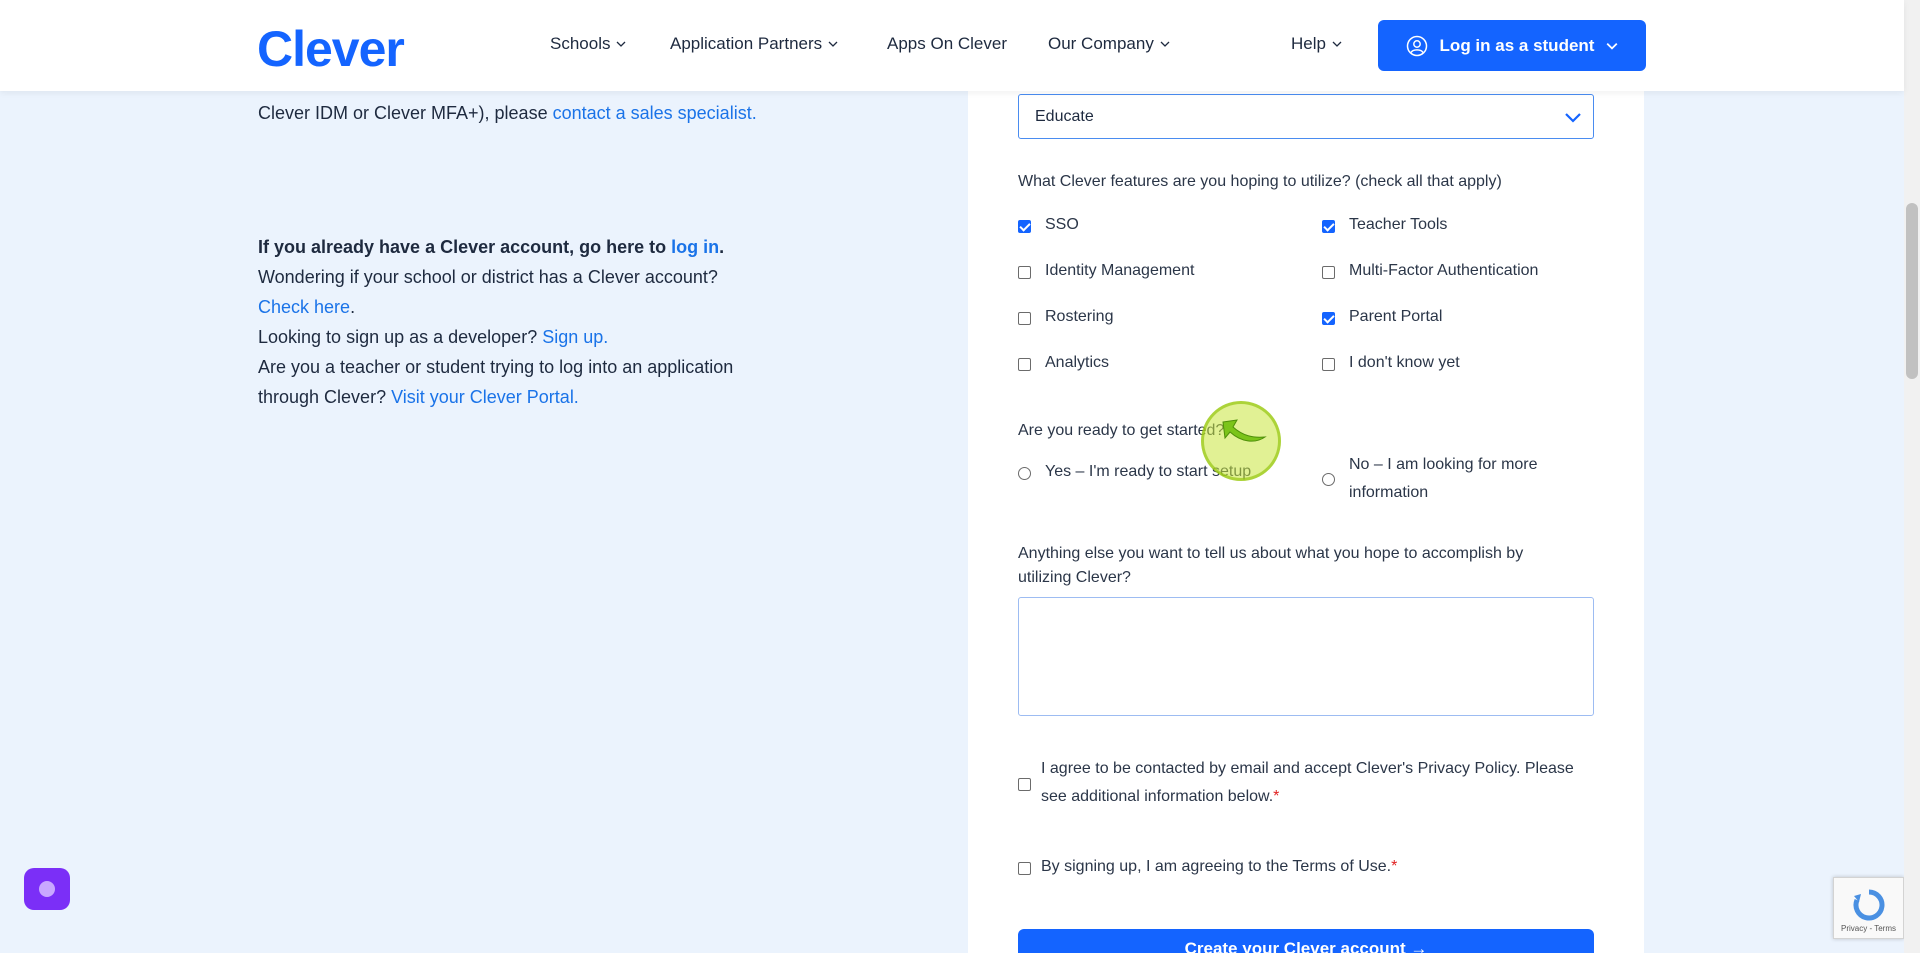  Describe the element at coordinates (1416, 45) in the screenshot. I see `user-icon` at that location.